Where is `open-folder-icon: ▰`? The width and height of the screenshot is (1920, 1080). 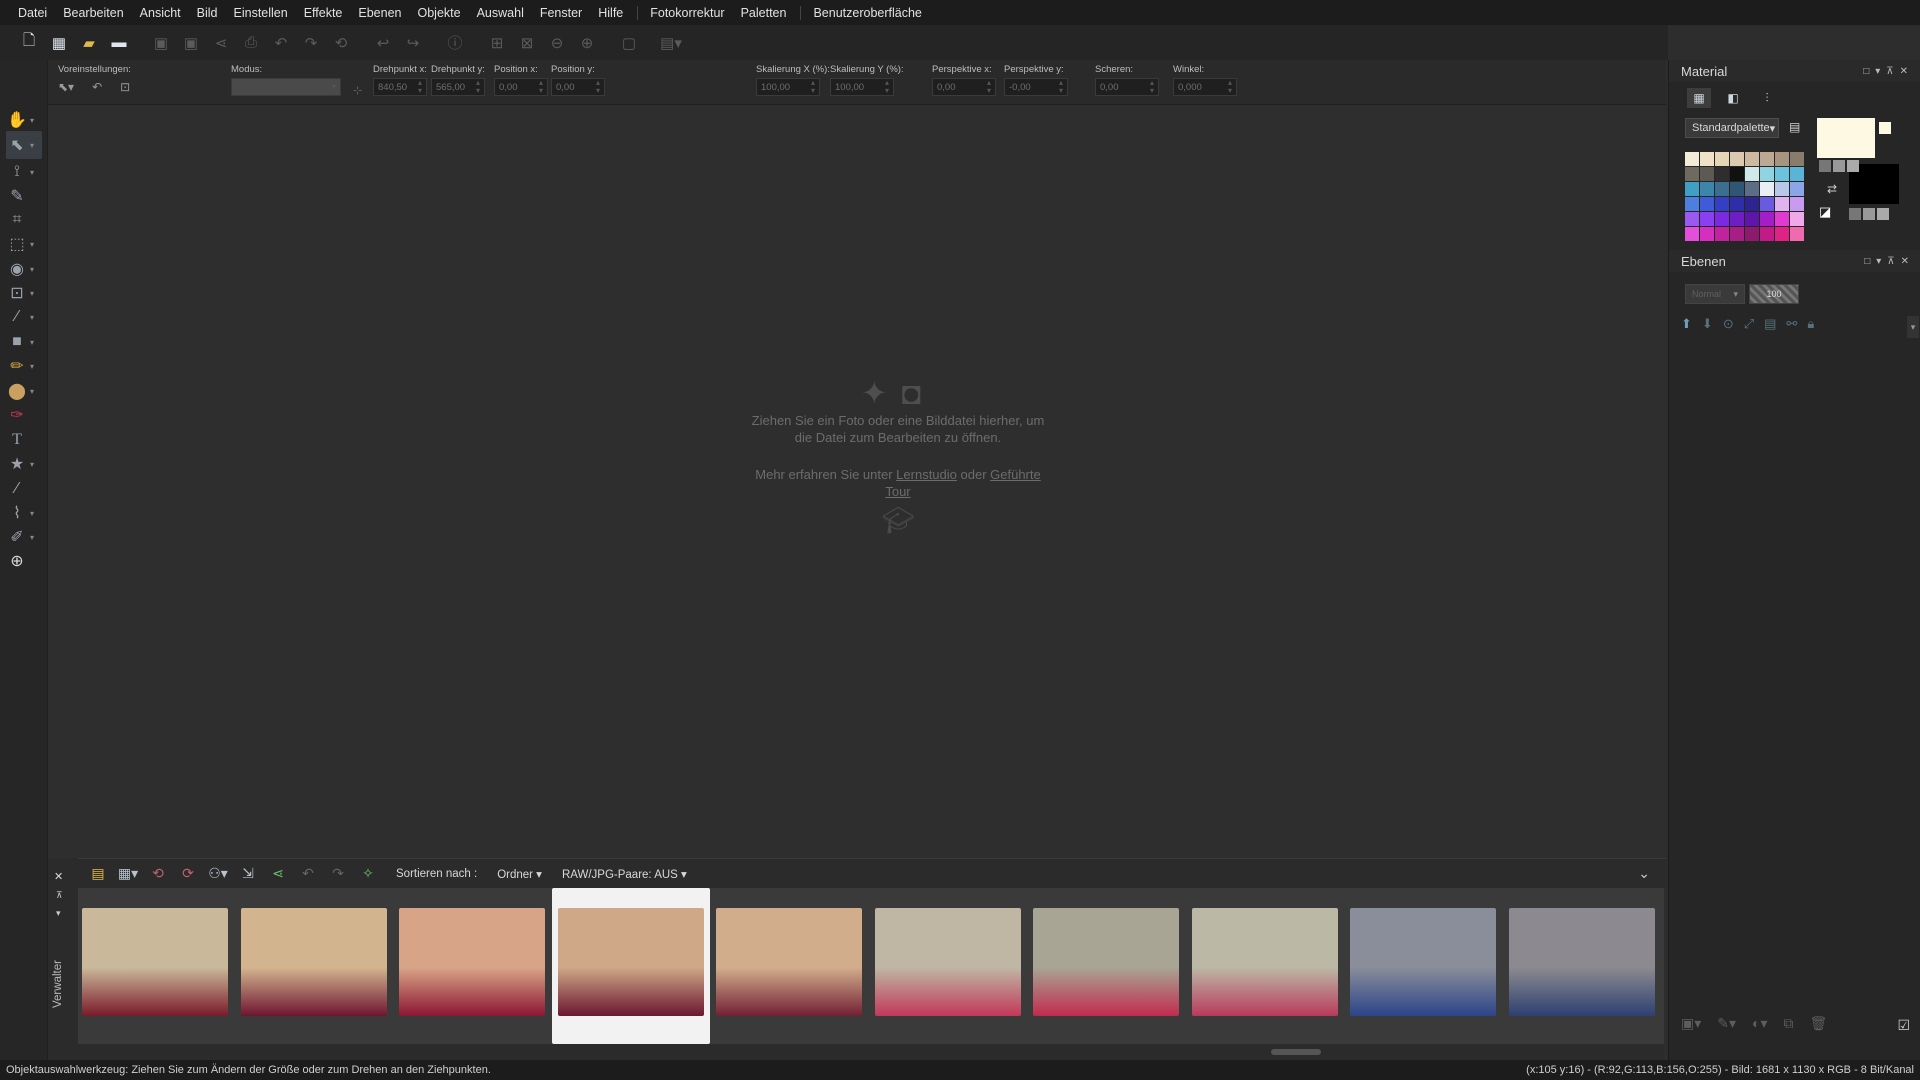 open-folder-icon: ▰ is located at coordinates (89, 43).